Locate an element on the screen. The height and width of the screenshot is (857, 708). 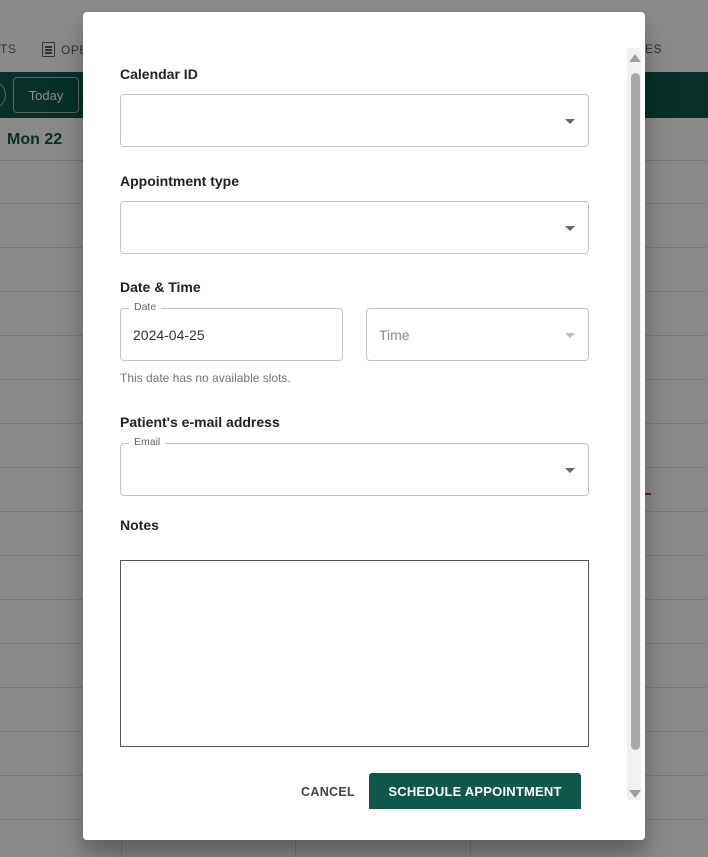
email-field-label: Email is located at coordinates (147, 442).